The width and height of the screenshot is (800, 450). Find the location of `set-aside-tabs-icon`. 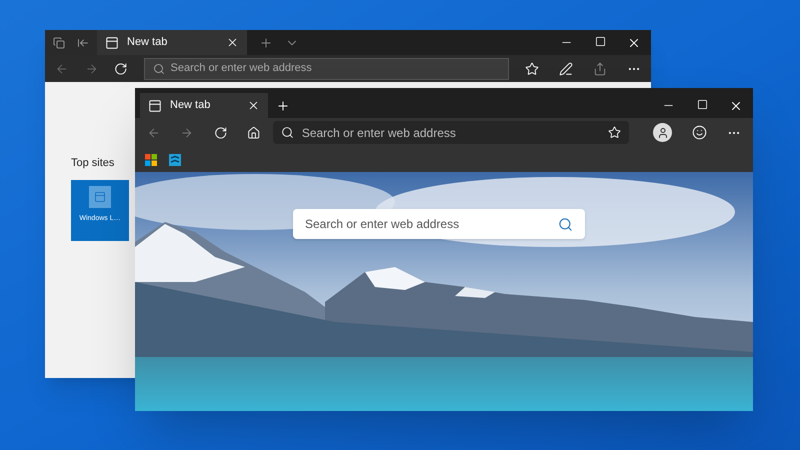

set-aside-tabs-icon is located at coordinates (83, 42).